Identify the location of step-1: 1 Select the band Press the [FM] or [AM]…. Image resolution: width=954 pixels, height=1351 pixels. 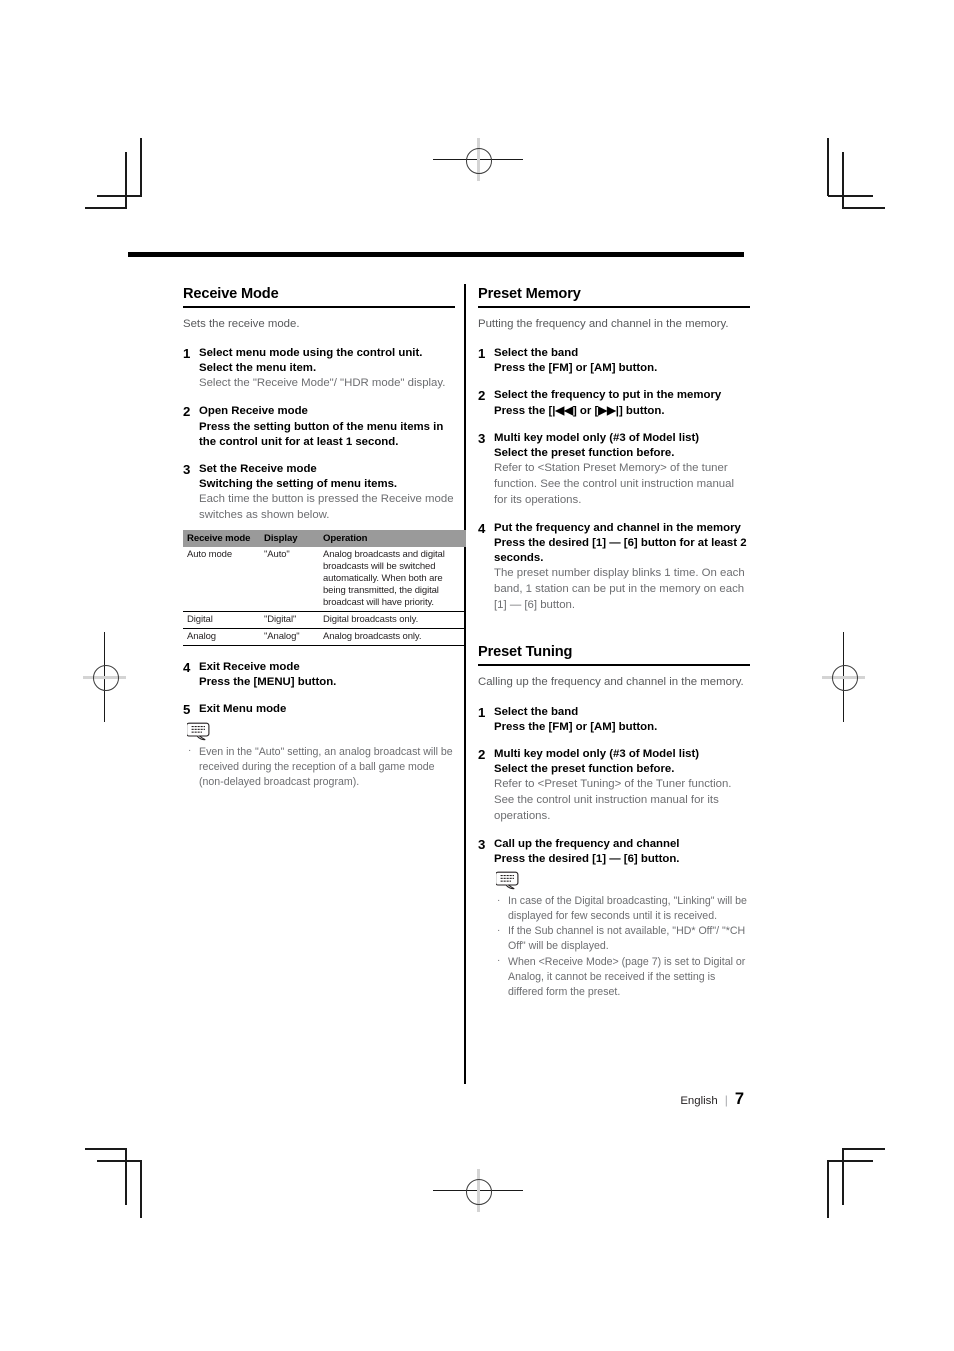
(614, 720).